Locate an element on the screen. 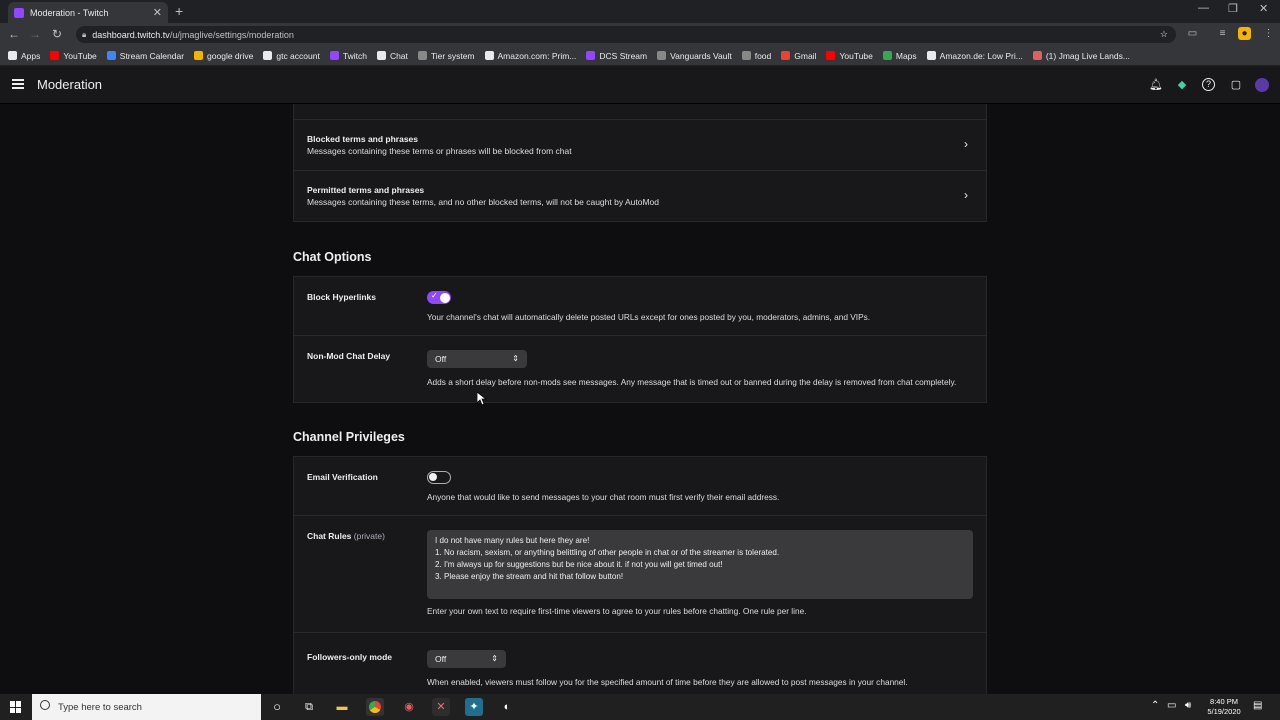  cut-off-row is located at coordinates (640, 112).